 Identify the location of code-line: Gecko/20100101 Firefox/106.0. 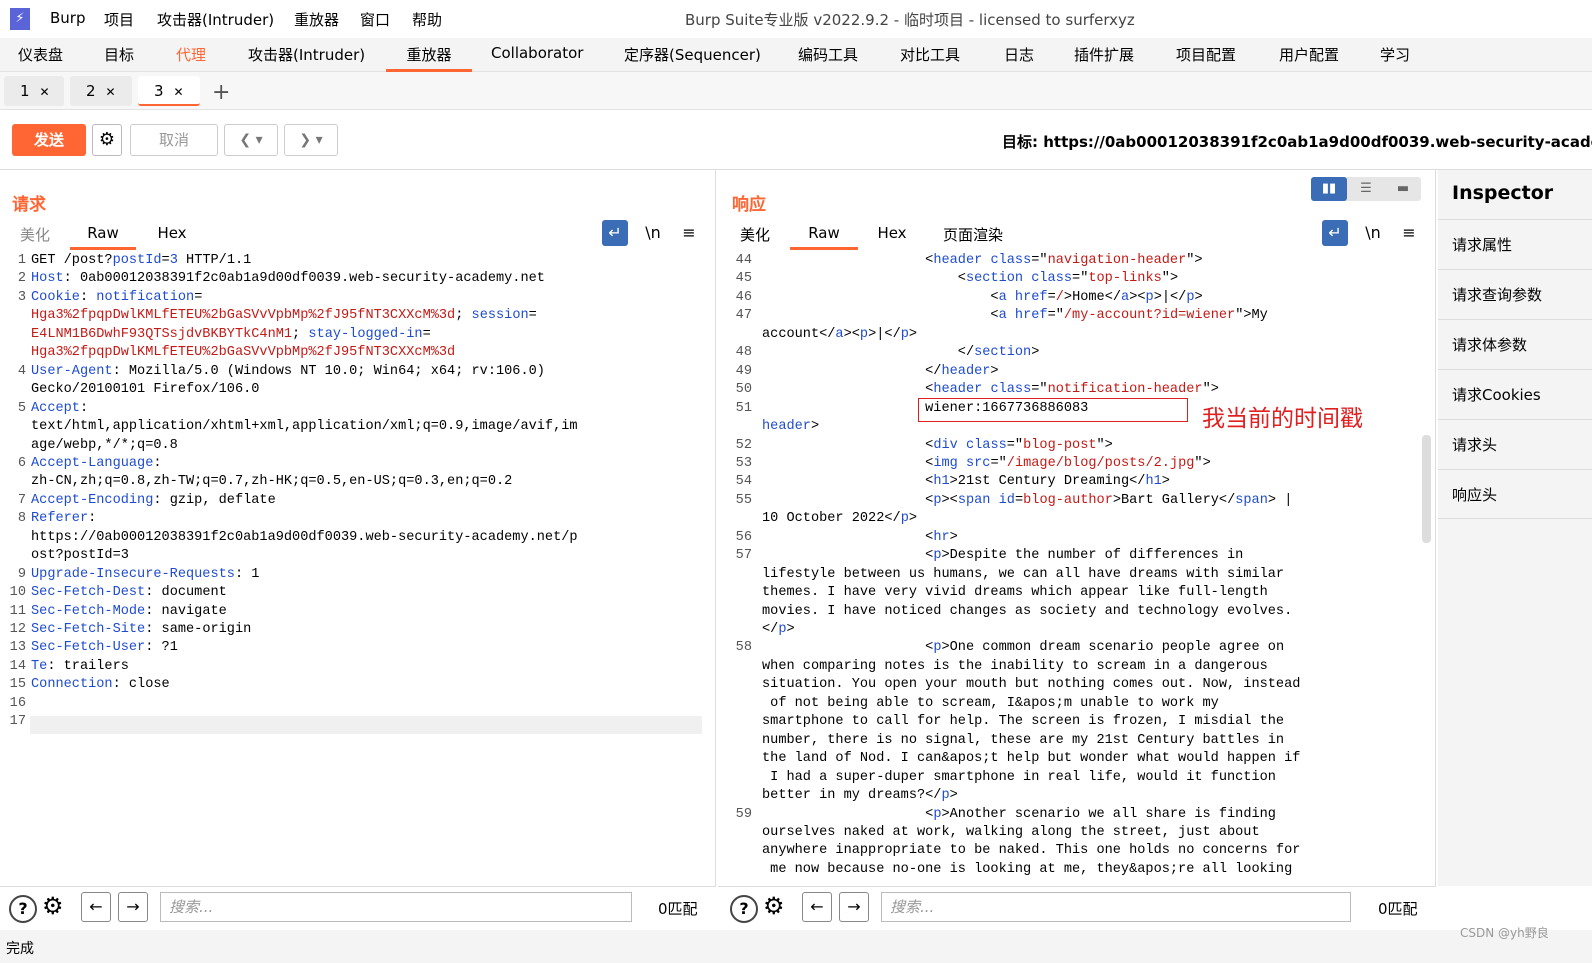
(145, 390).